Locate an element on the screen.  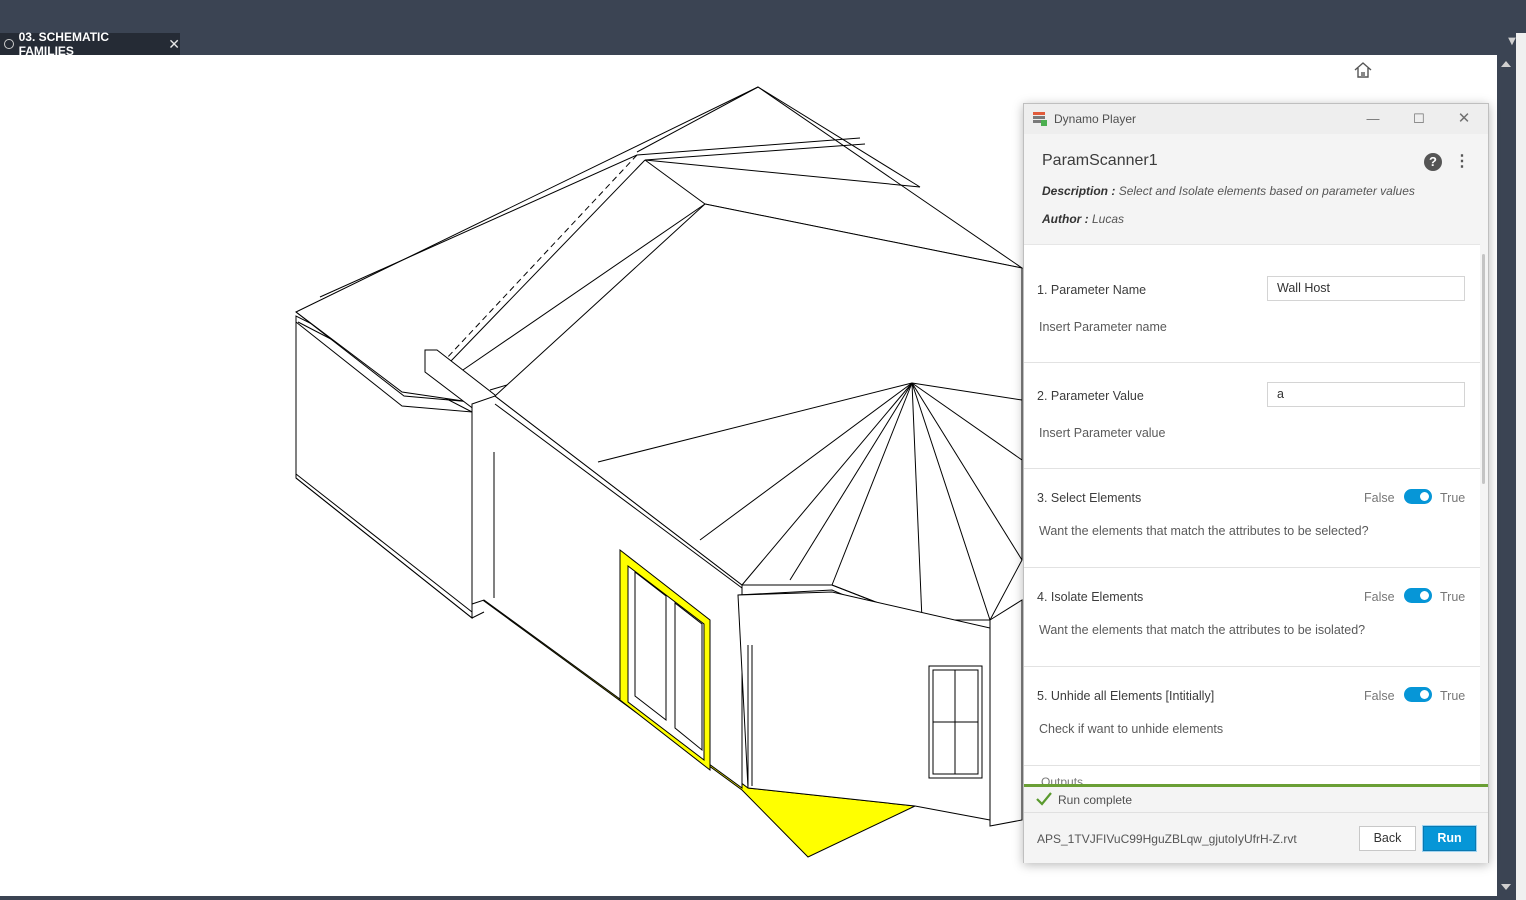
input-label: 2. Parameter Value is located at coordinates (1090, 396).